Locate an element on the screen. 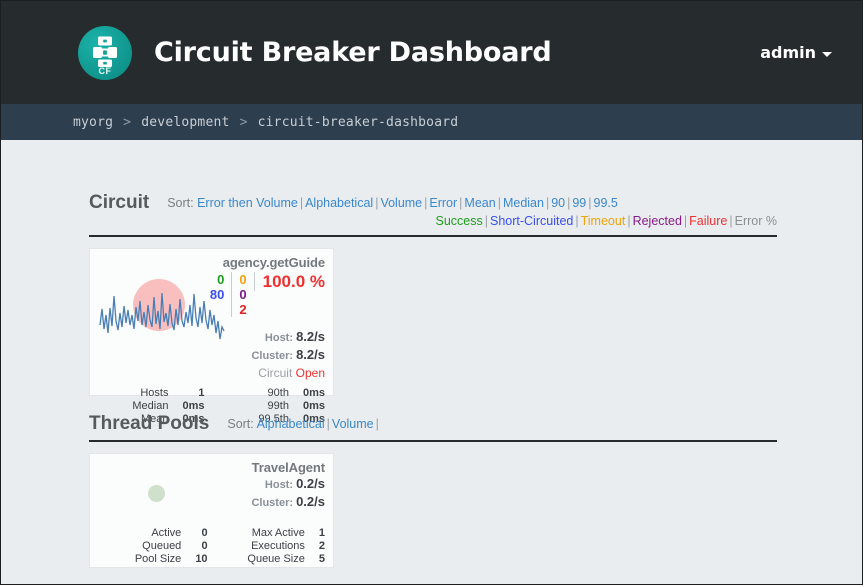 Image resolution: width=865 pixels, height=587 pixels. brand: CF Circuit Breaker Dashboard is located at coordinates (419, 52).